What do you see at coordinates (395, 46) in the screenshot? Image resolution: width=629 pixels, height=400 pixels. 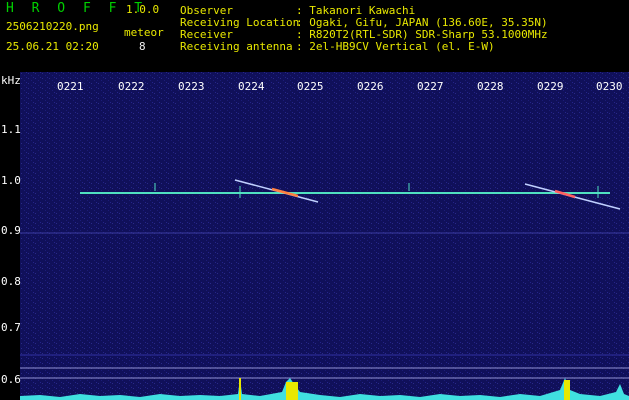 I see `antenna-value: : 2el-HB9CV Vertical (el. E-W)` at bounding box center [395, 46].